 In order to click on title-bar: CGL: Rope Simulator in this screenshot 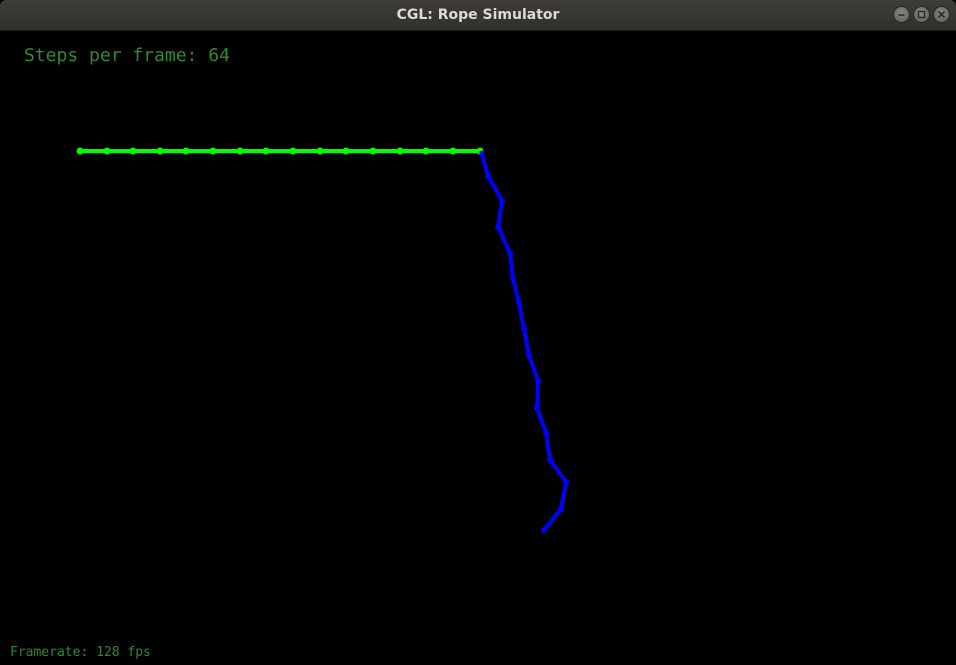, I will do `click(478, 15)`.